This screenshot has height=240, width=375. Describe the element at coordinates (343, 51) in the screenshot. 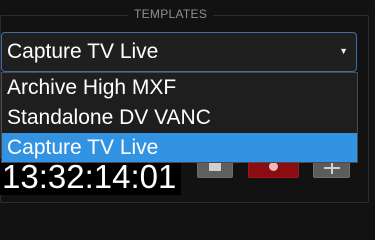

I see `dropdown-caret-icon: ▼` at that location.